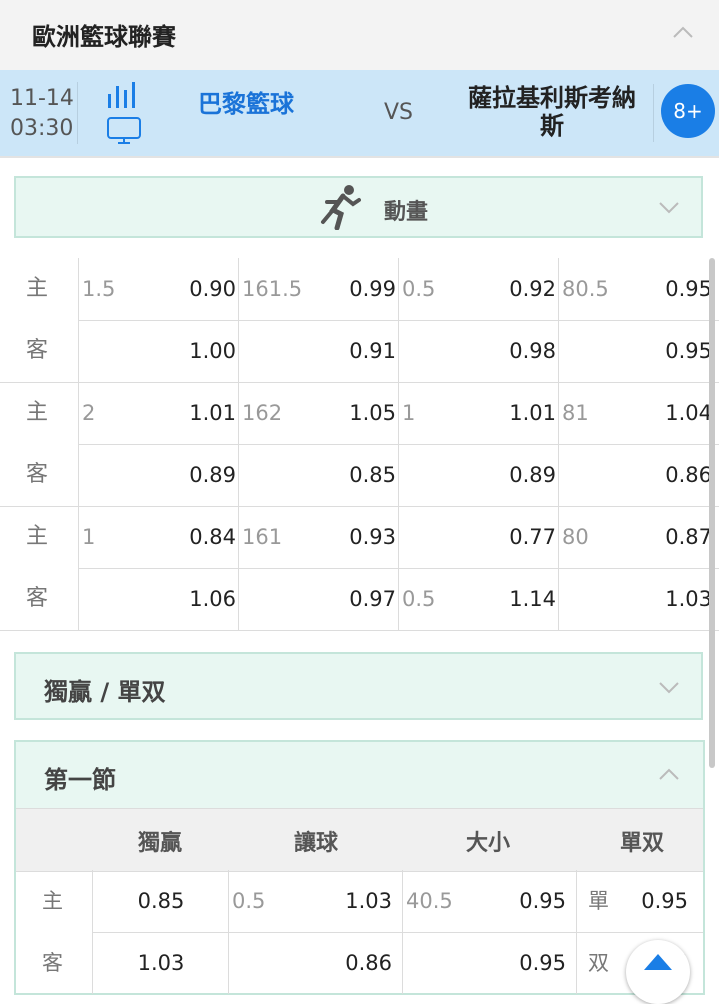  What do you see at coordinates (272, 289) in the screenshot?
I see `odds-line: 161.5` at bounding box center [272, 289].